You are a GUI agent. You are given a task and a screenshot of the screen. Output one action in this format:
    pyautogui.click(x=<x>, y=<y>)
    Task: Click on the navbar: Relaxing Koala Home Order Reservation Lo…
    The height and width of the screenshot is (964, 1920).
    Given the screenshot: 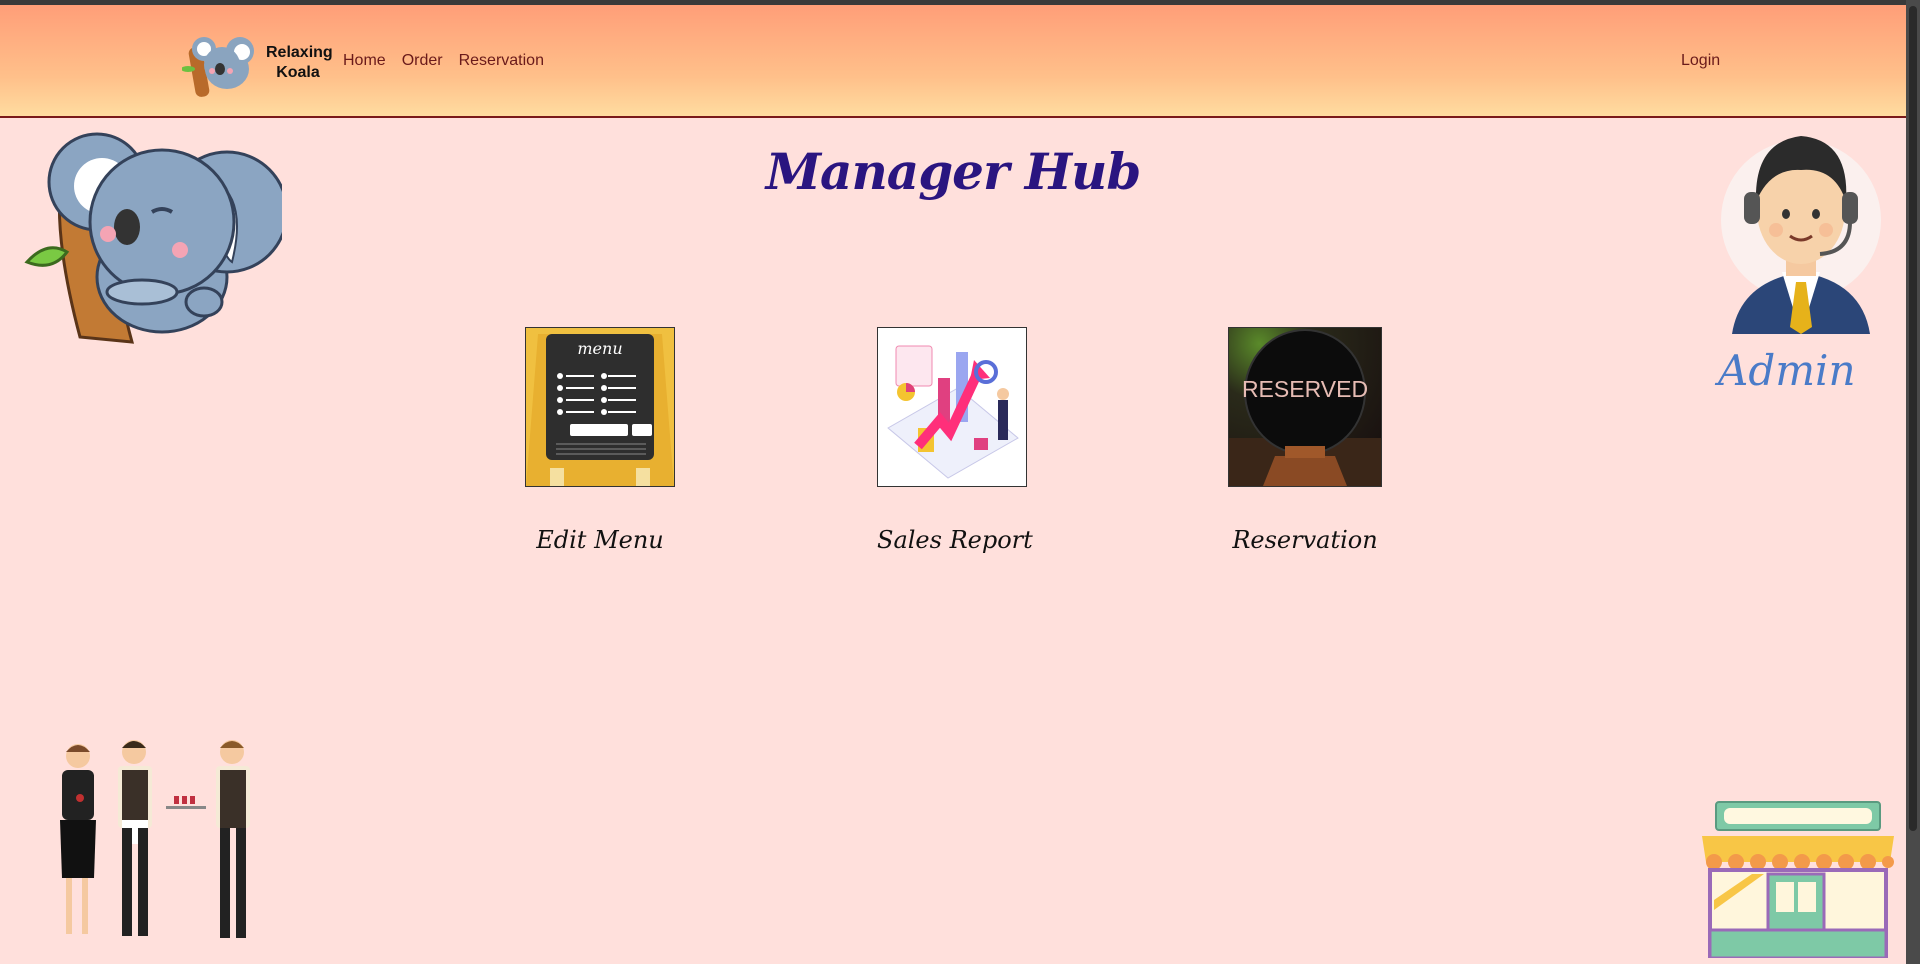 What is the action you would take?
    pyautogui.click(x=953, y=61)
    